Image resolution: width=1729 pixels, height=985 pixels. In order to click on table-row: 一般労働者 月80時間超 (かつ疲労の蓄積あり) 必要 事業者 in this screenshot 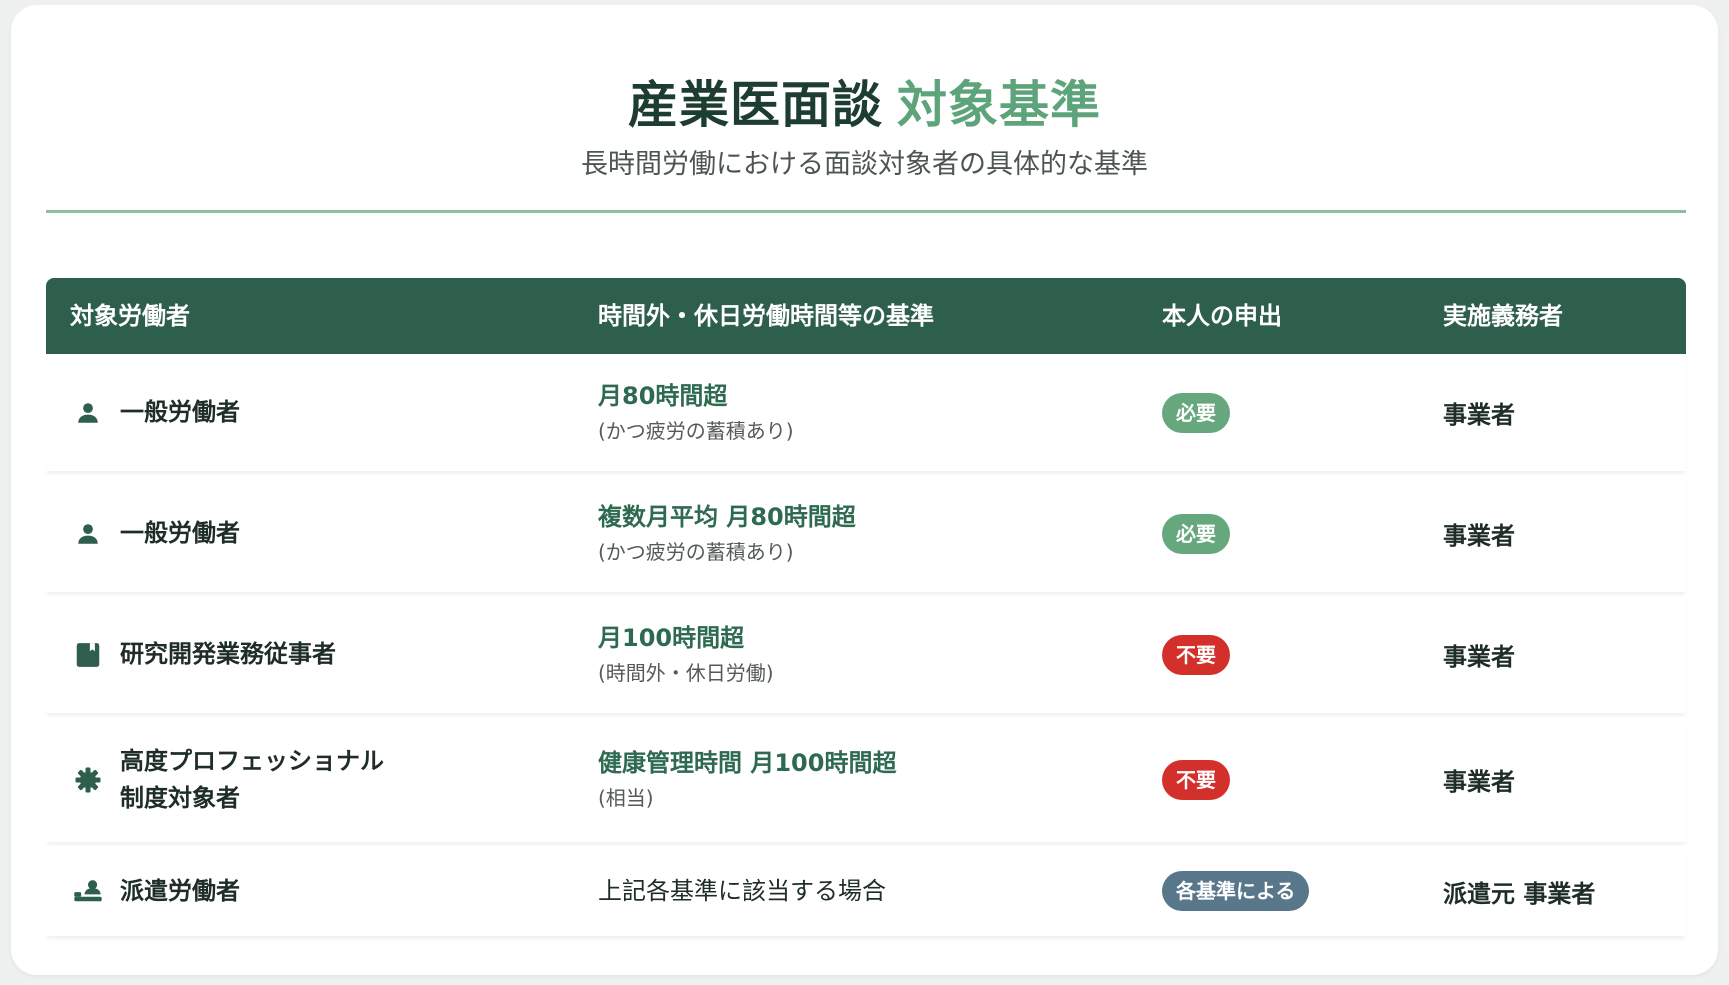, I will do `click(866, 412)`.